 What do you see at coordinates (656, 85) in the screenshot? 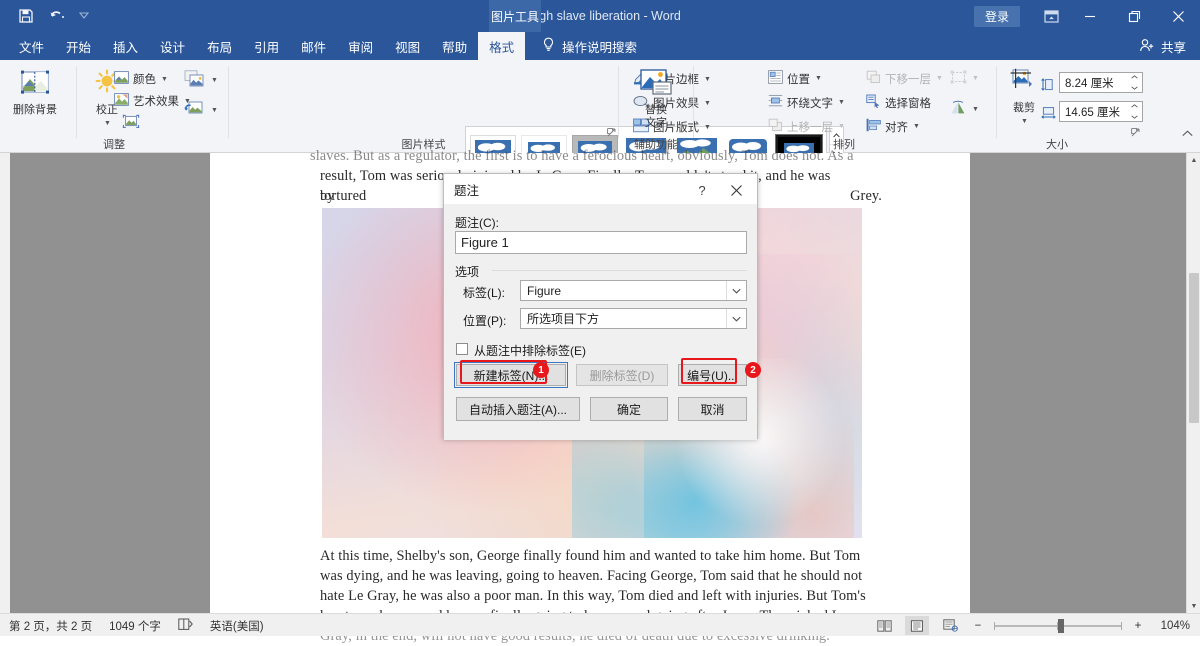
I see `alt-text-icon` at bounding box center [656, 85].